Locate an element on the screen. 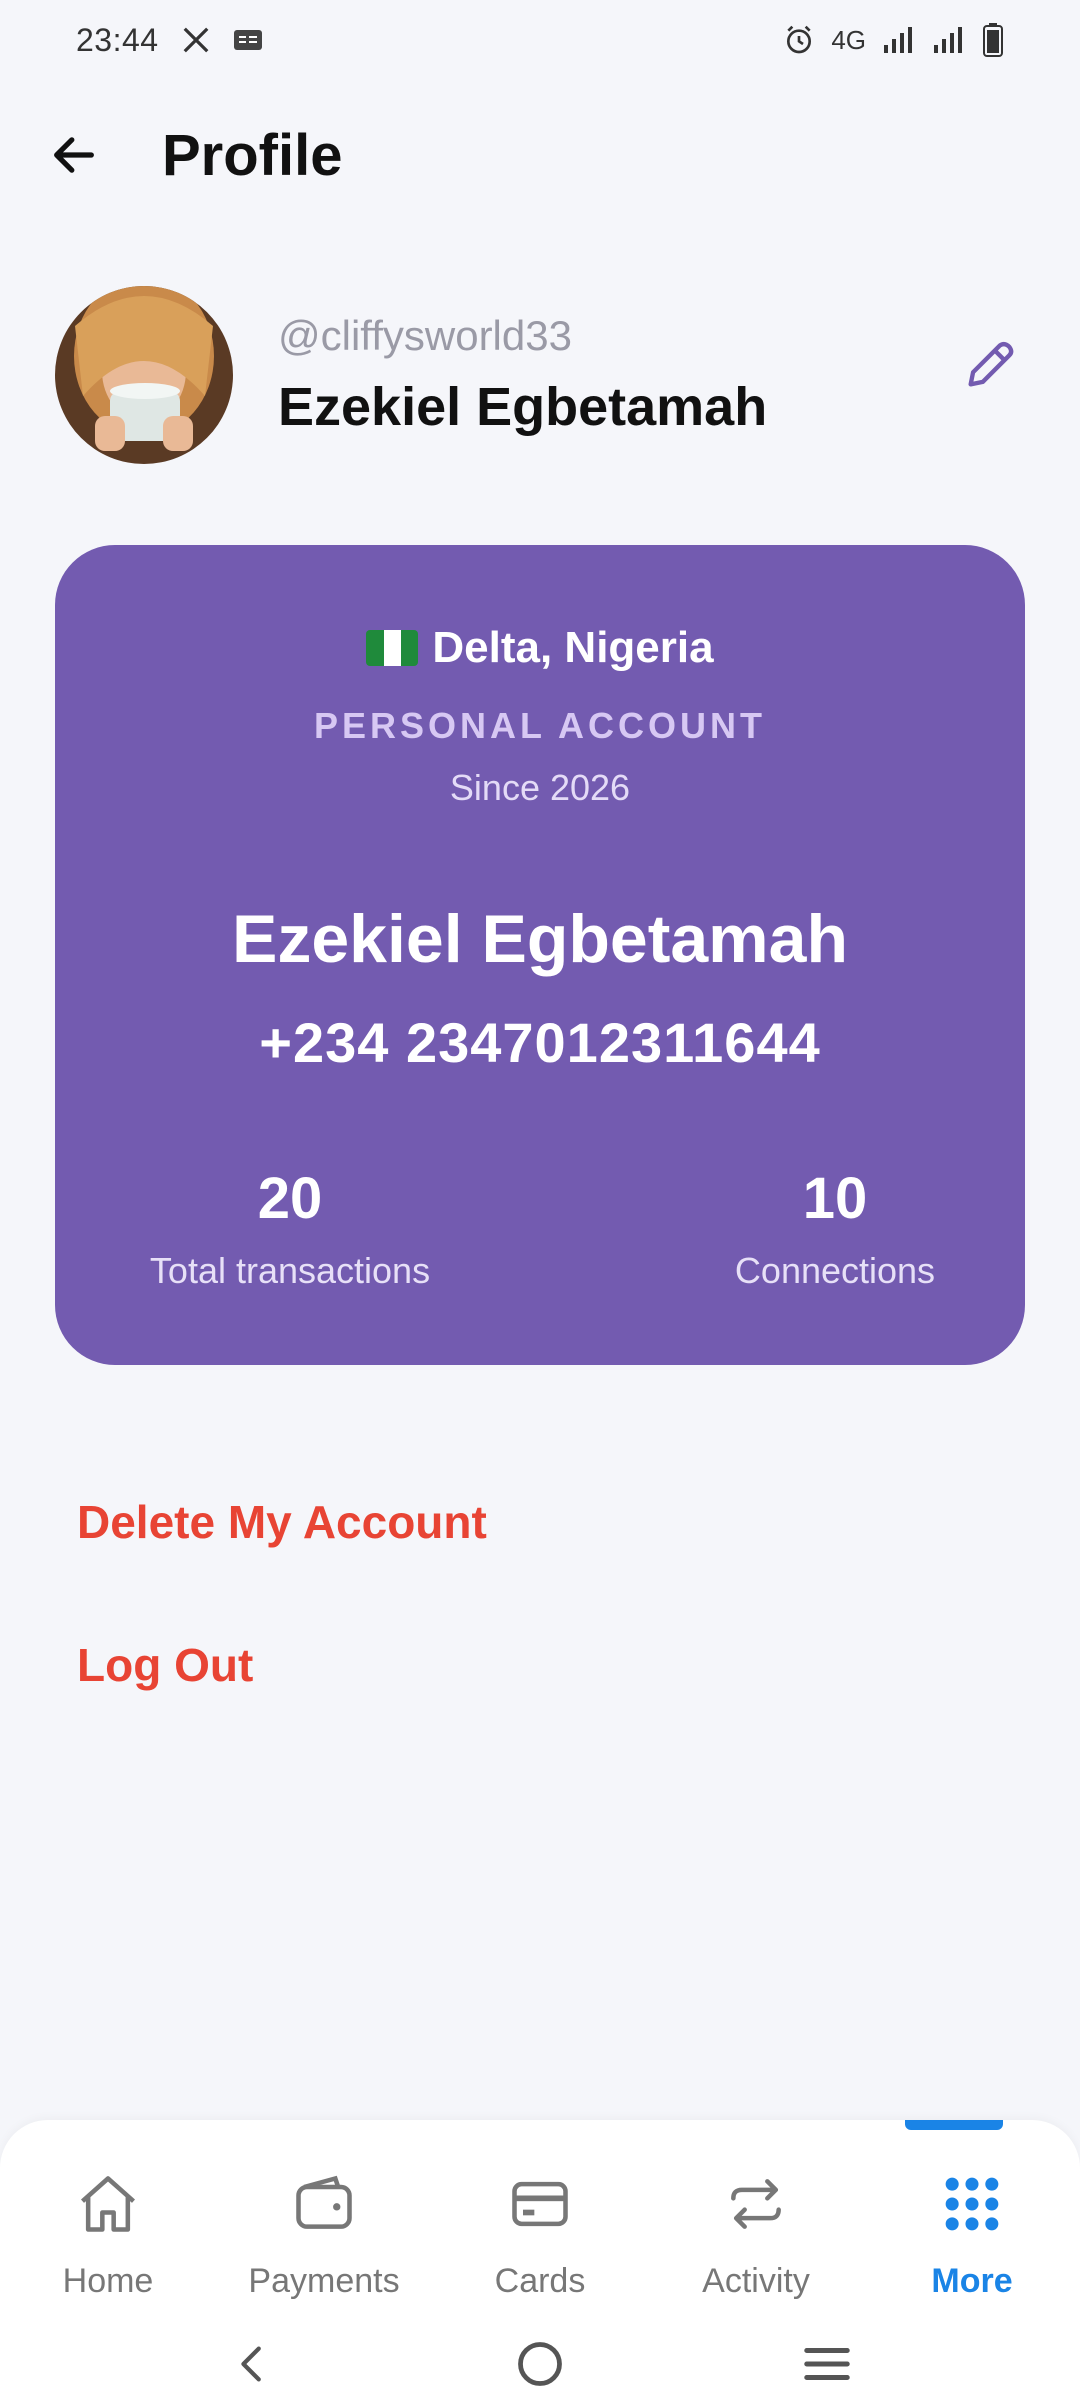  nav-label: Activity is located at coordinates (756, 2281).